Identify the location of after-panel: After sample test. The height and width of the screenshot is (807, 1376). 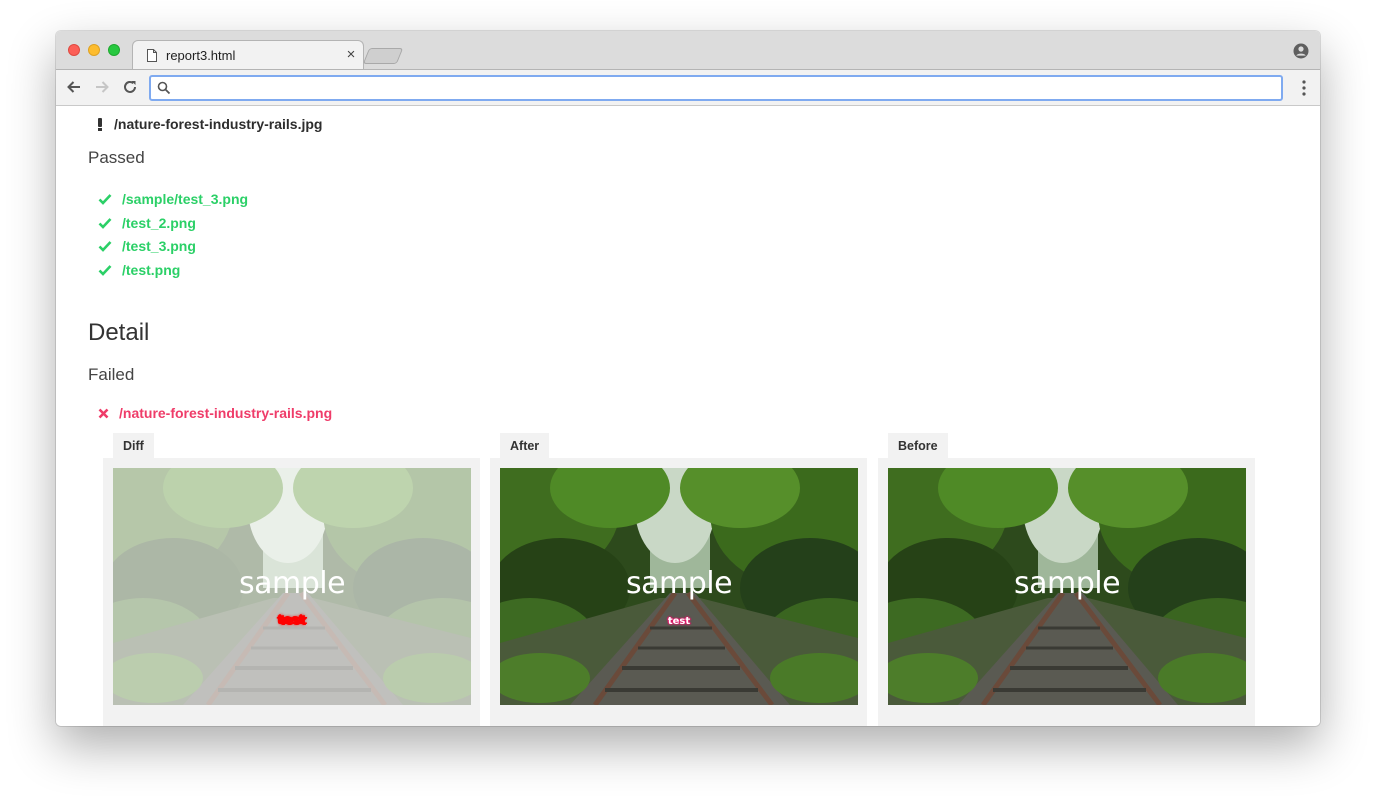
(678, 579).